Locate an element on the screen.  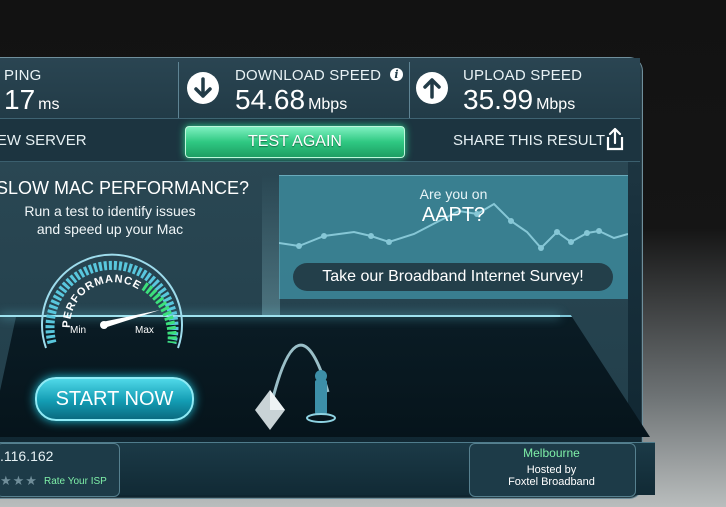
connection-arc-graphic is located at coordinates (295, 386).